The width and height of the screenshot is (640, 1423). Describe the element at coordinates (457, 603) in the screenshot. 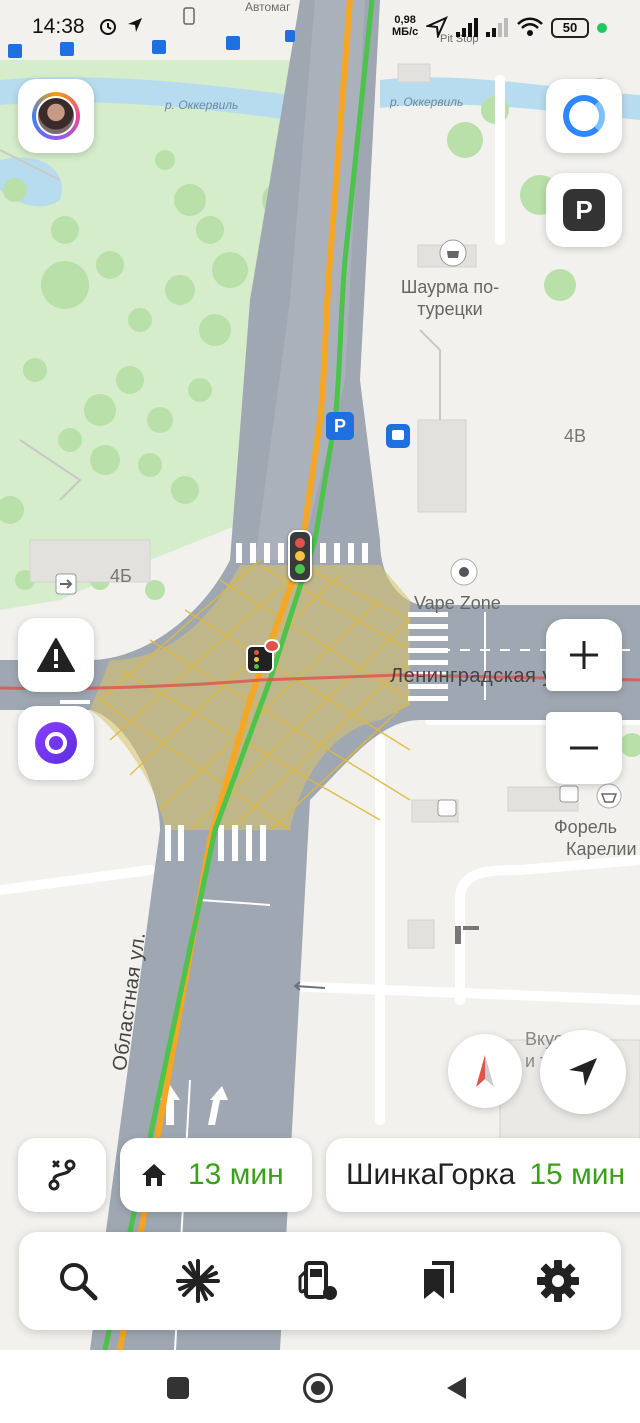

I see `label-vape-zone: Vape Zone` at that location.